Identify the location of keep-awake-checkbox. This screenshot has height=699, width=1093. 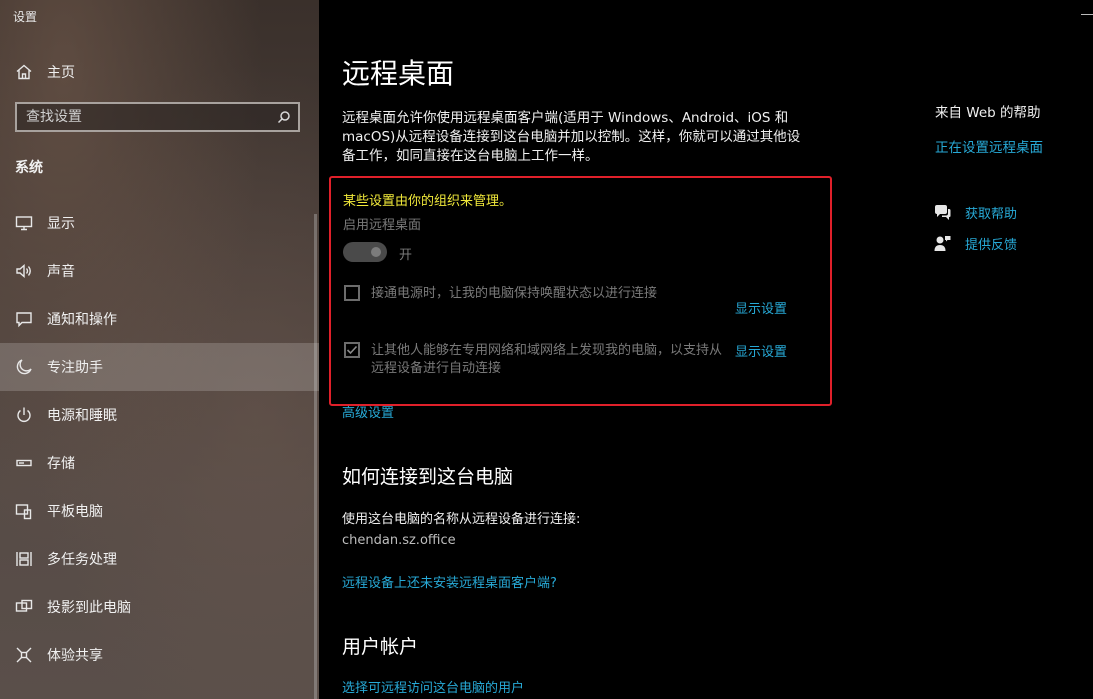
(352, 293).